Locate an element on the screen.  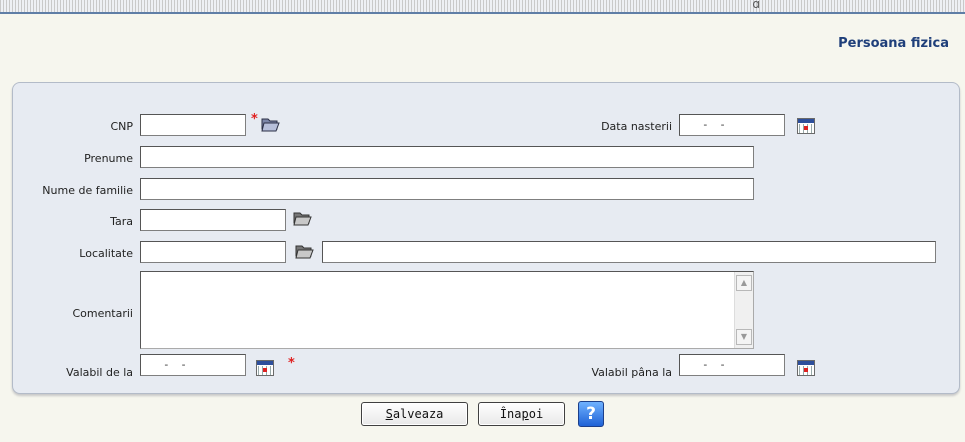
birth-date-label: Data nasterii is located at coordinates (636, 126).